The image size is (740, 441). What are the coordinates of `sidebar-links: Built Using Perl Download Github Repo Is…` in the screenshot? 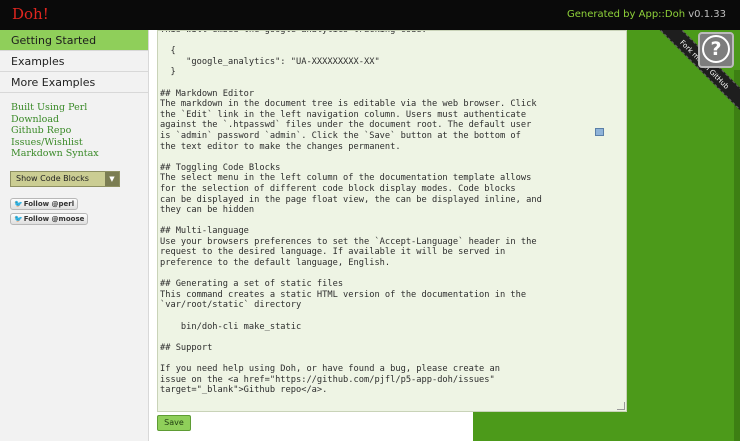 It's located at (55, 131).